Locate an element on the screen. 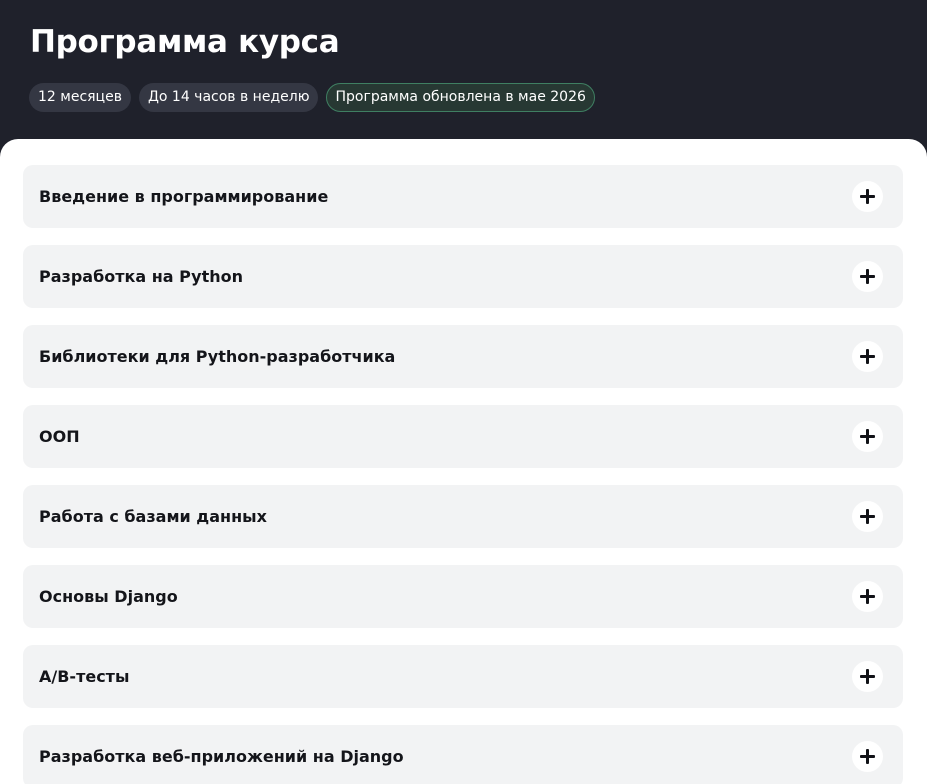 This screenshot has width=927, height=784. module-item-databases: Работа с базами данных is located at coordinates (463, 516).